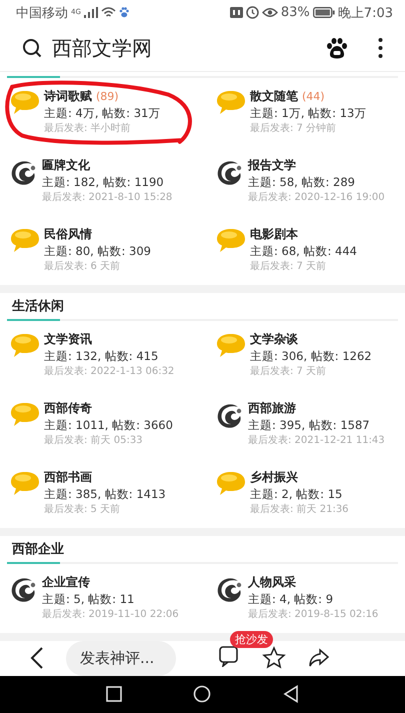 This screenshot has width=405, height=713. What do you see at coordinates (68, 408) in the screenshot?
I see `forum-name: 西部传奇` at bounding box center [68, 408].